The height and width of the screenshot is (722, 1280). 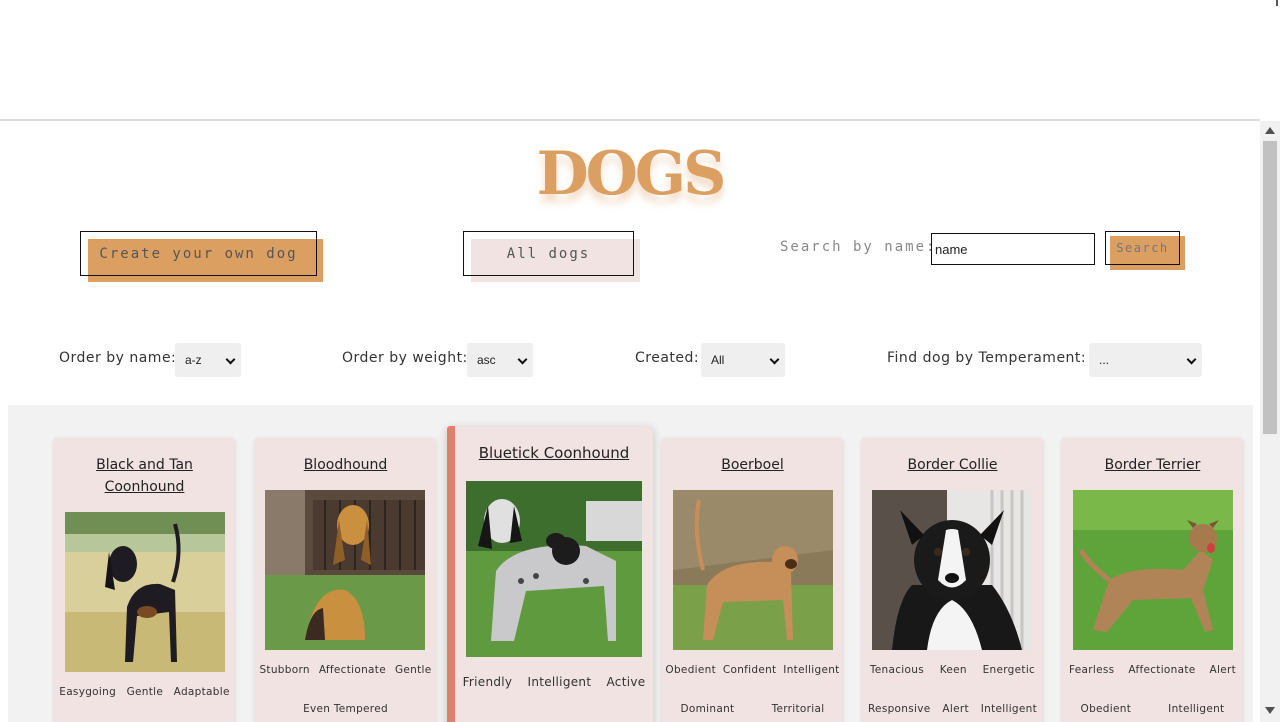 I want to click on temperament-tag: Stubborn, so click(x=284, y=670).